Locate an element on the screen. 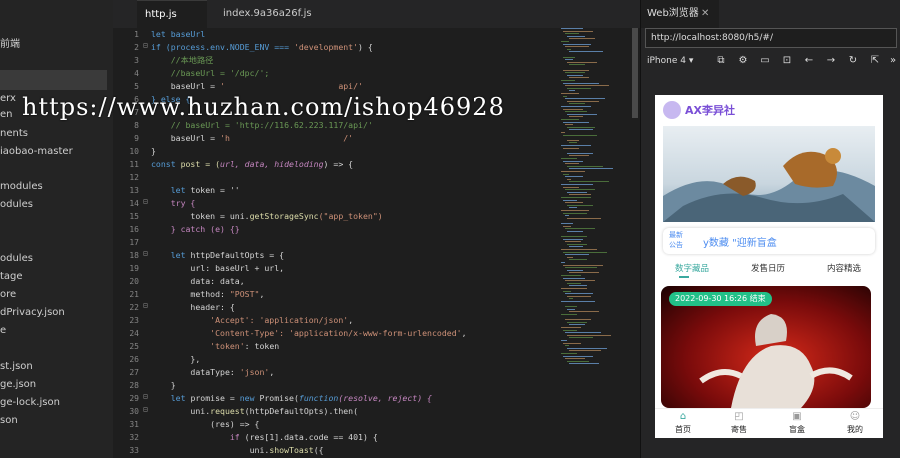 This screenshot has height=458, width=900. minimap is located at coordinates (596, 243).